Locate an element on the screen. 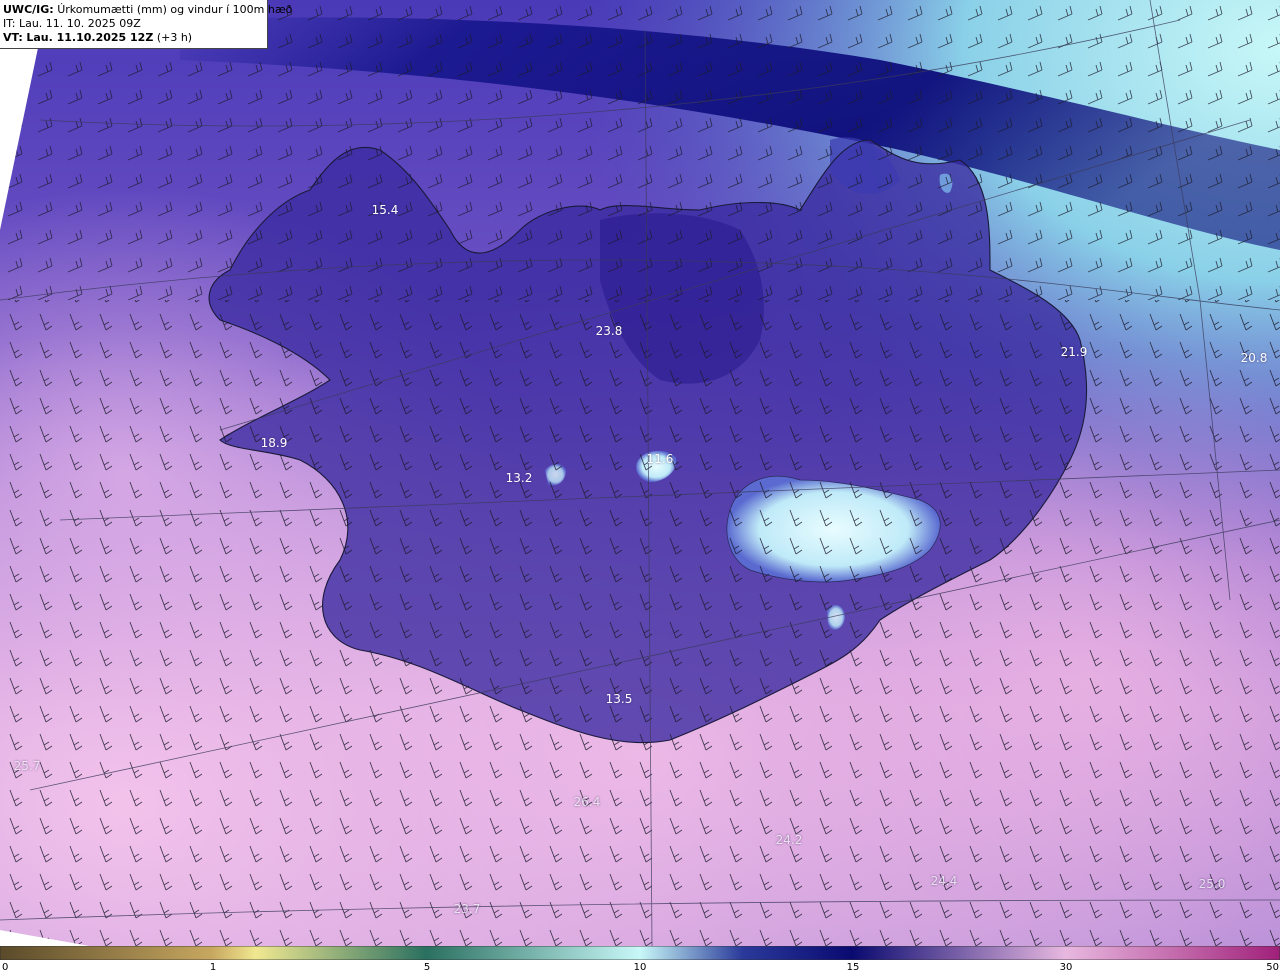 The height and width of the screenshot is (978, 1280). map-value-label: 25.0 is located at coordinates (1212, 884).